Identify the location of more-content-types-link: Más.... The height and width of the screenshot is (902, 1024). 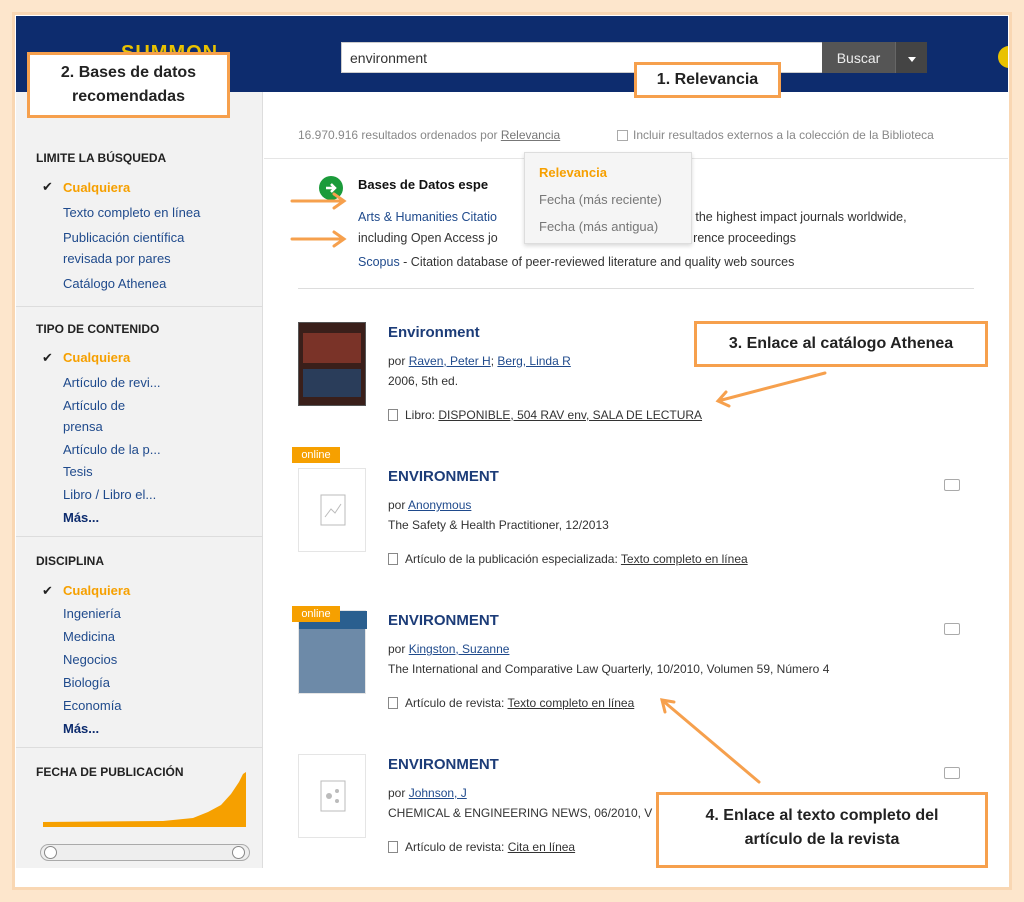
(81, 517).